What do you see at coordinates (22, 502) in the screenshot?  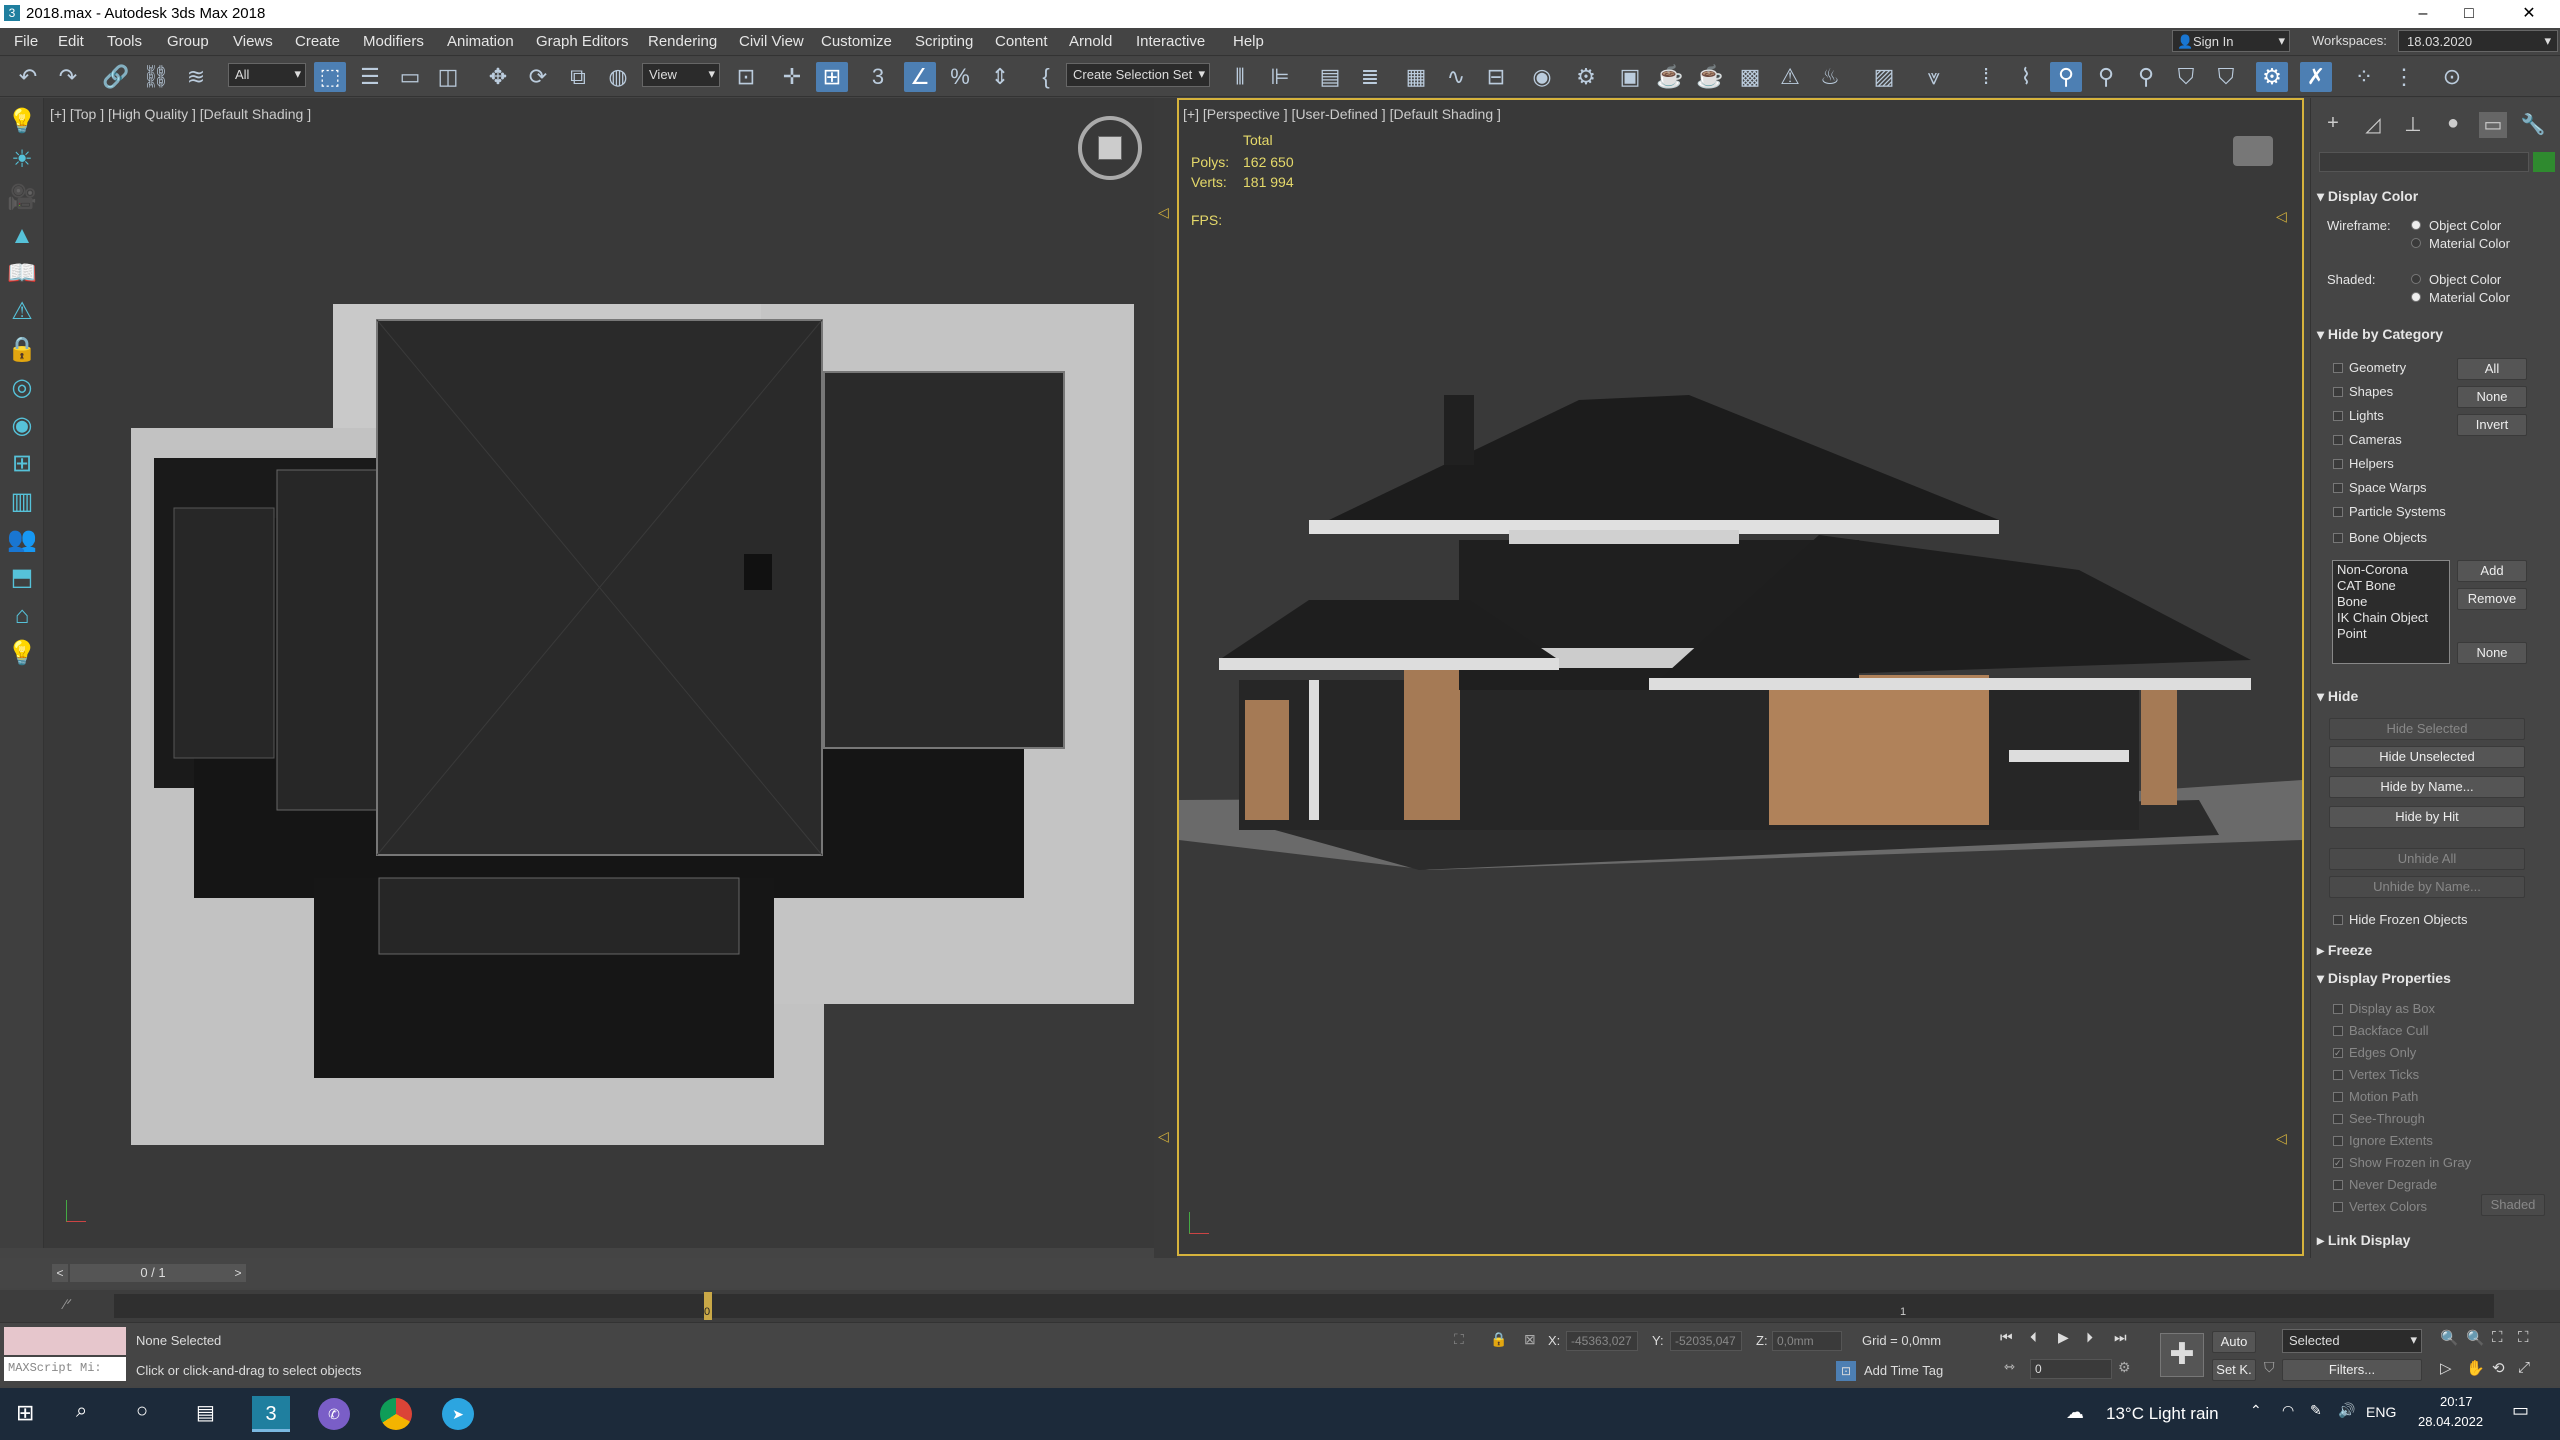 I see `film-icon: ▥` at bounding box center [22, 502].